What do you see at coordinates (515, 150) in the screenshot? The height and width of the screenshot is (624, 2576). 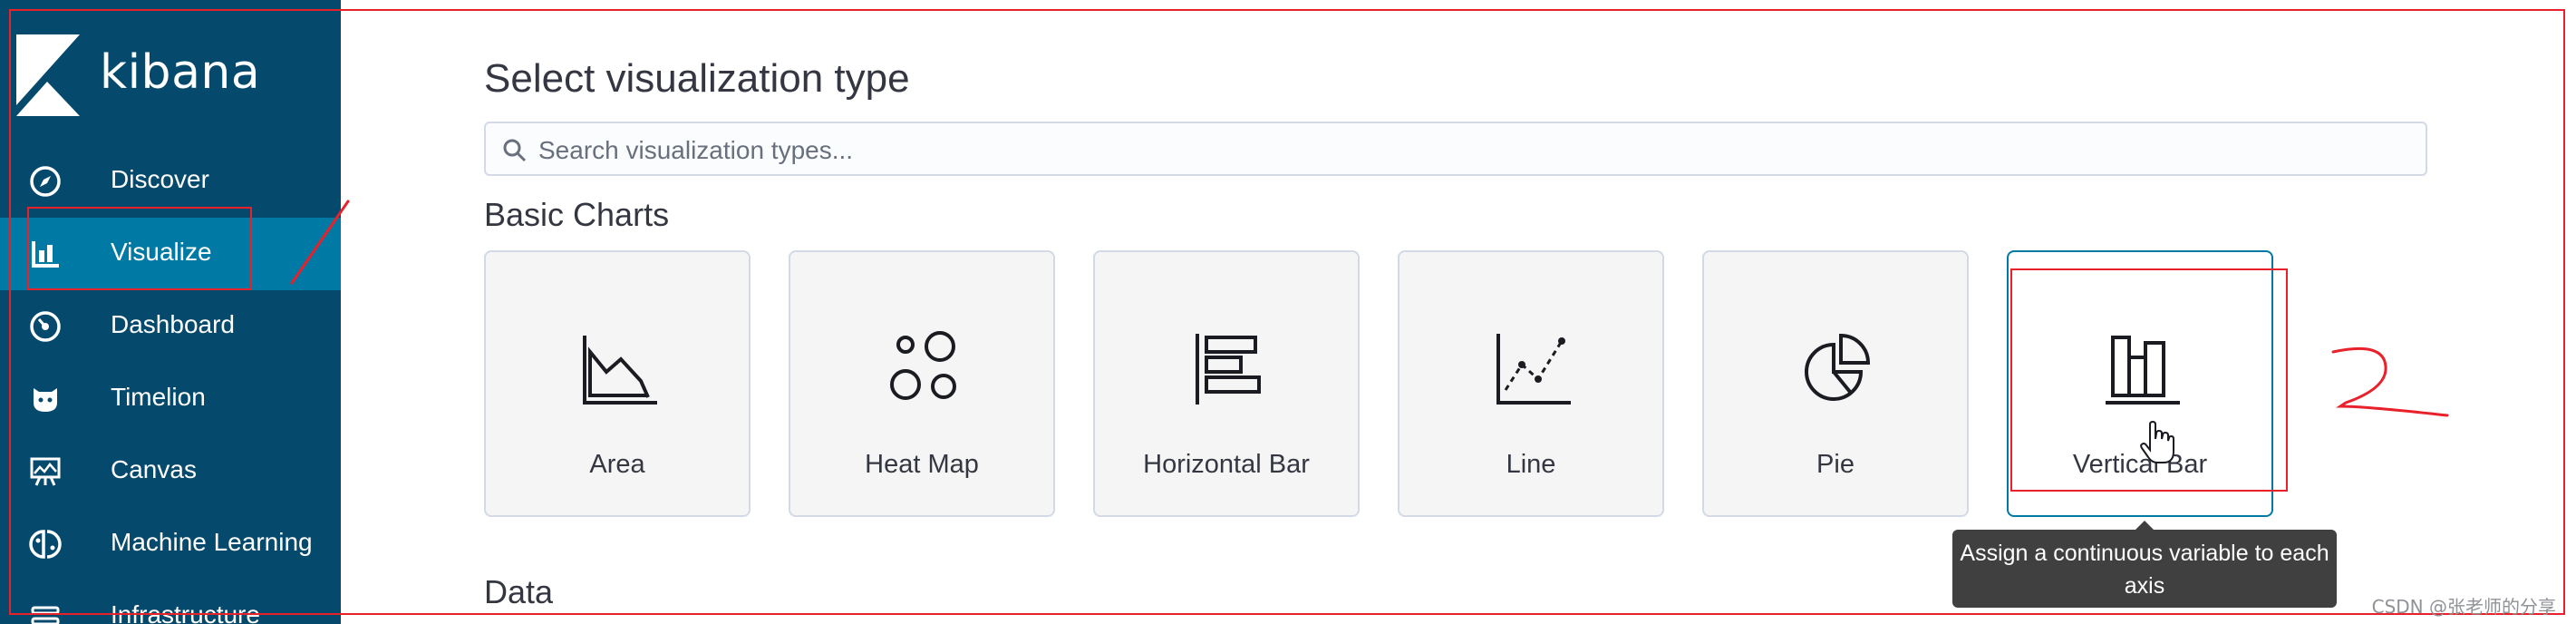 I see `search-icon` at bounding box center [515, 150].